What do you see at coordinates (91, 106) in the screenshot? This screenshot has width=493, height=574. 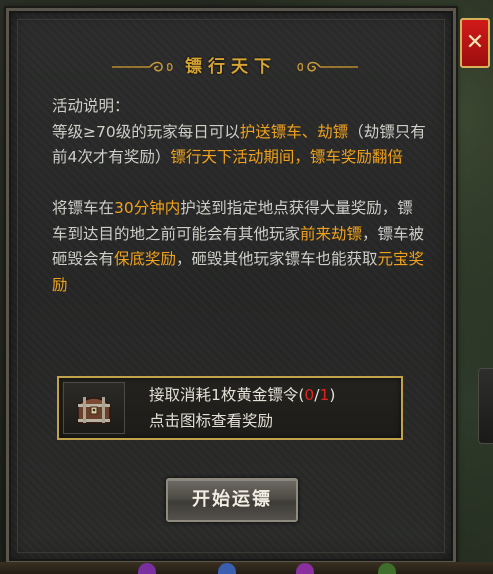 I see `description-heading: 活动说明：` at bounding box center [91, 106].